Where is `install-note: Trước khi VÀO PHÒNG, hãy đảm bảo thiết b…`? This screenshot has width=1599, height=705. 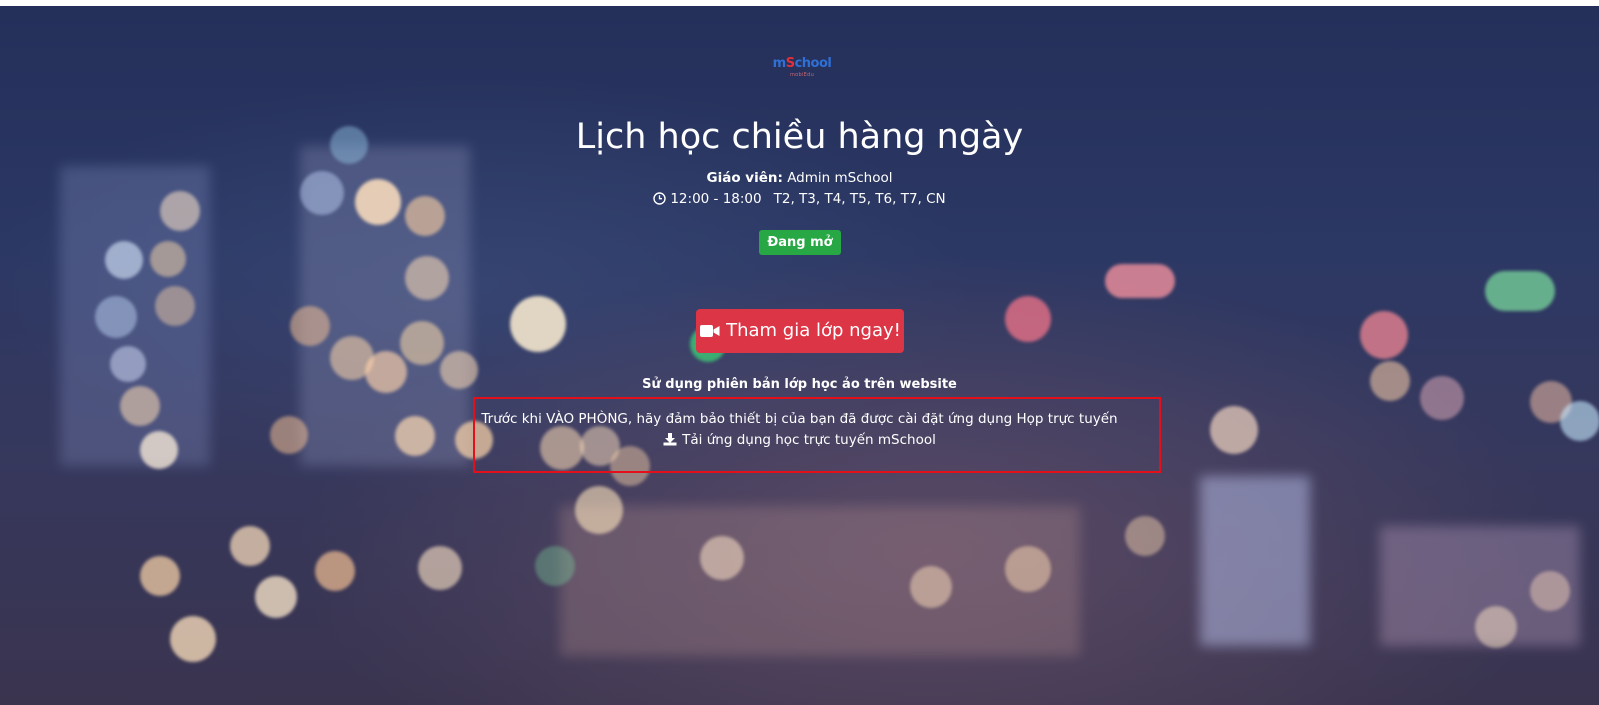 install-note: Trước khi VÀO PHÒNG, hãy đảm bảo thiết b… is located at coordinates (799, 419).